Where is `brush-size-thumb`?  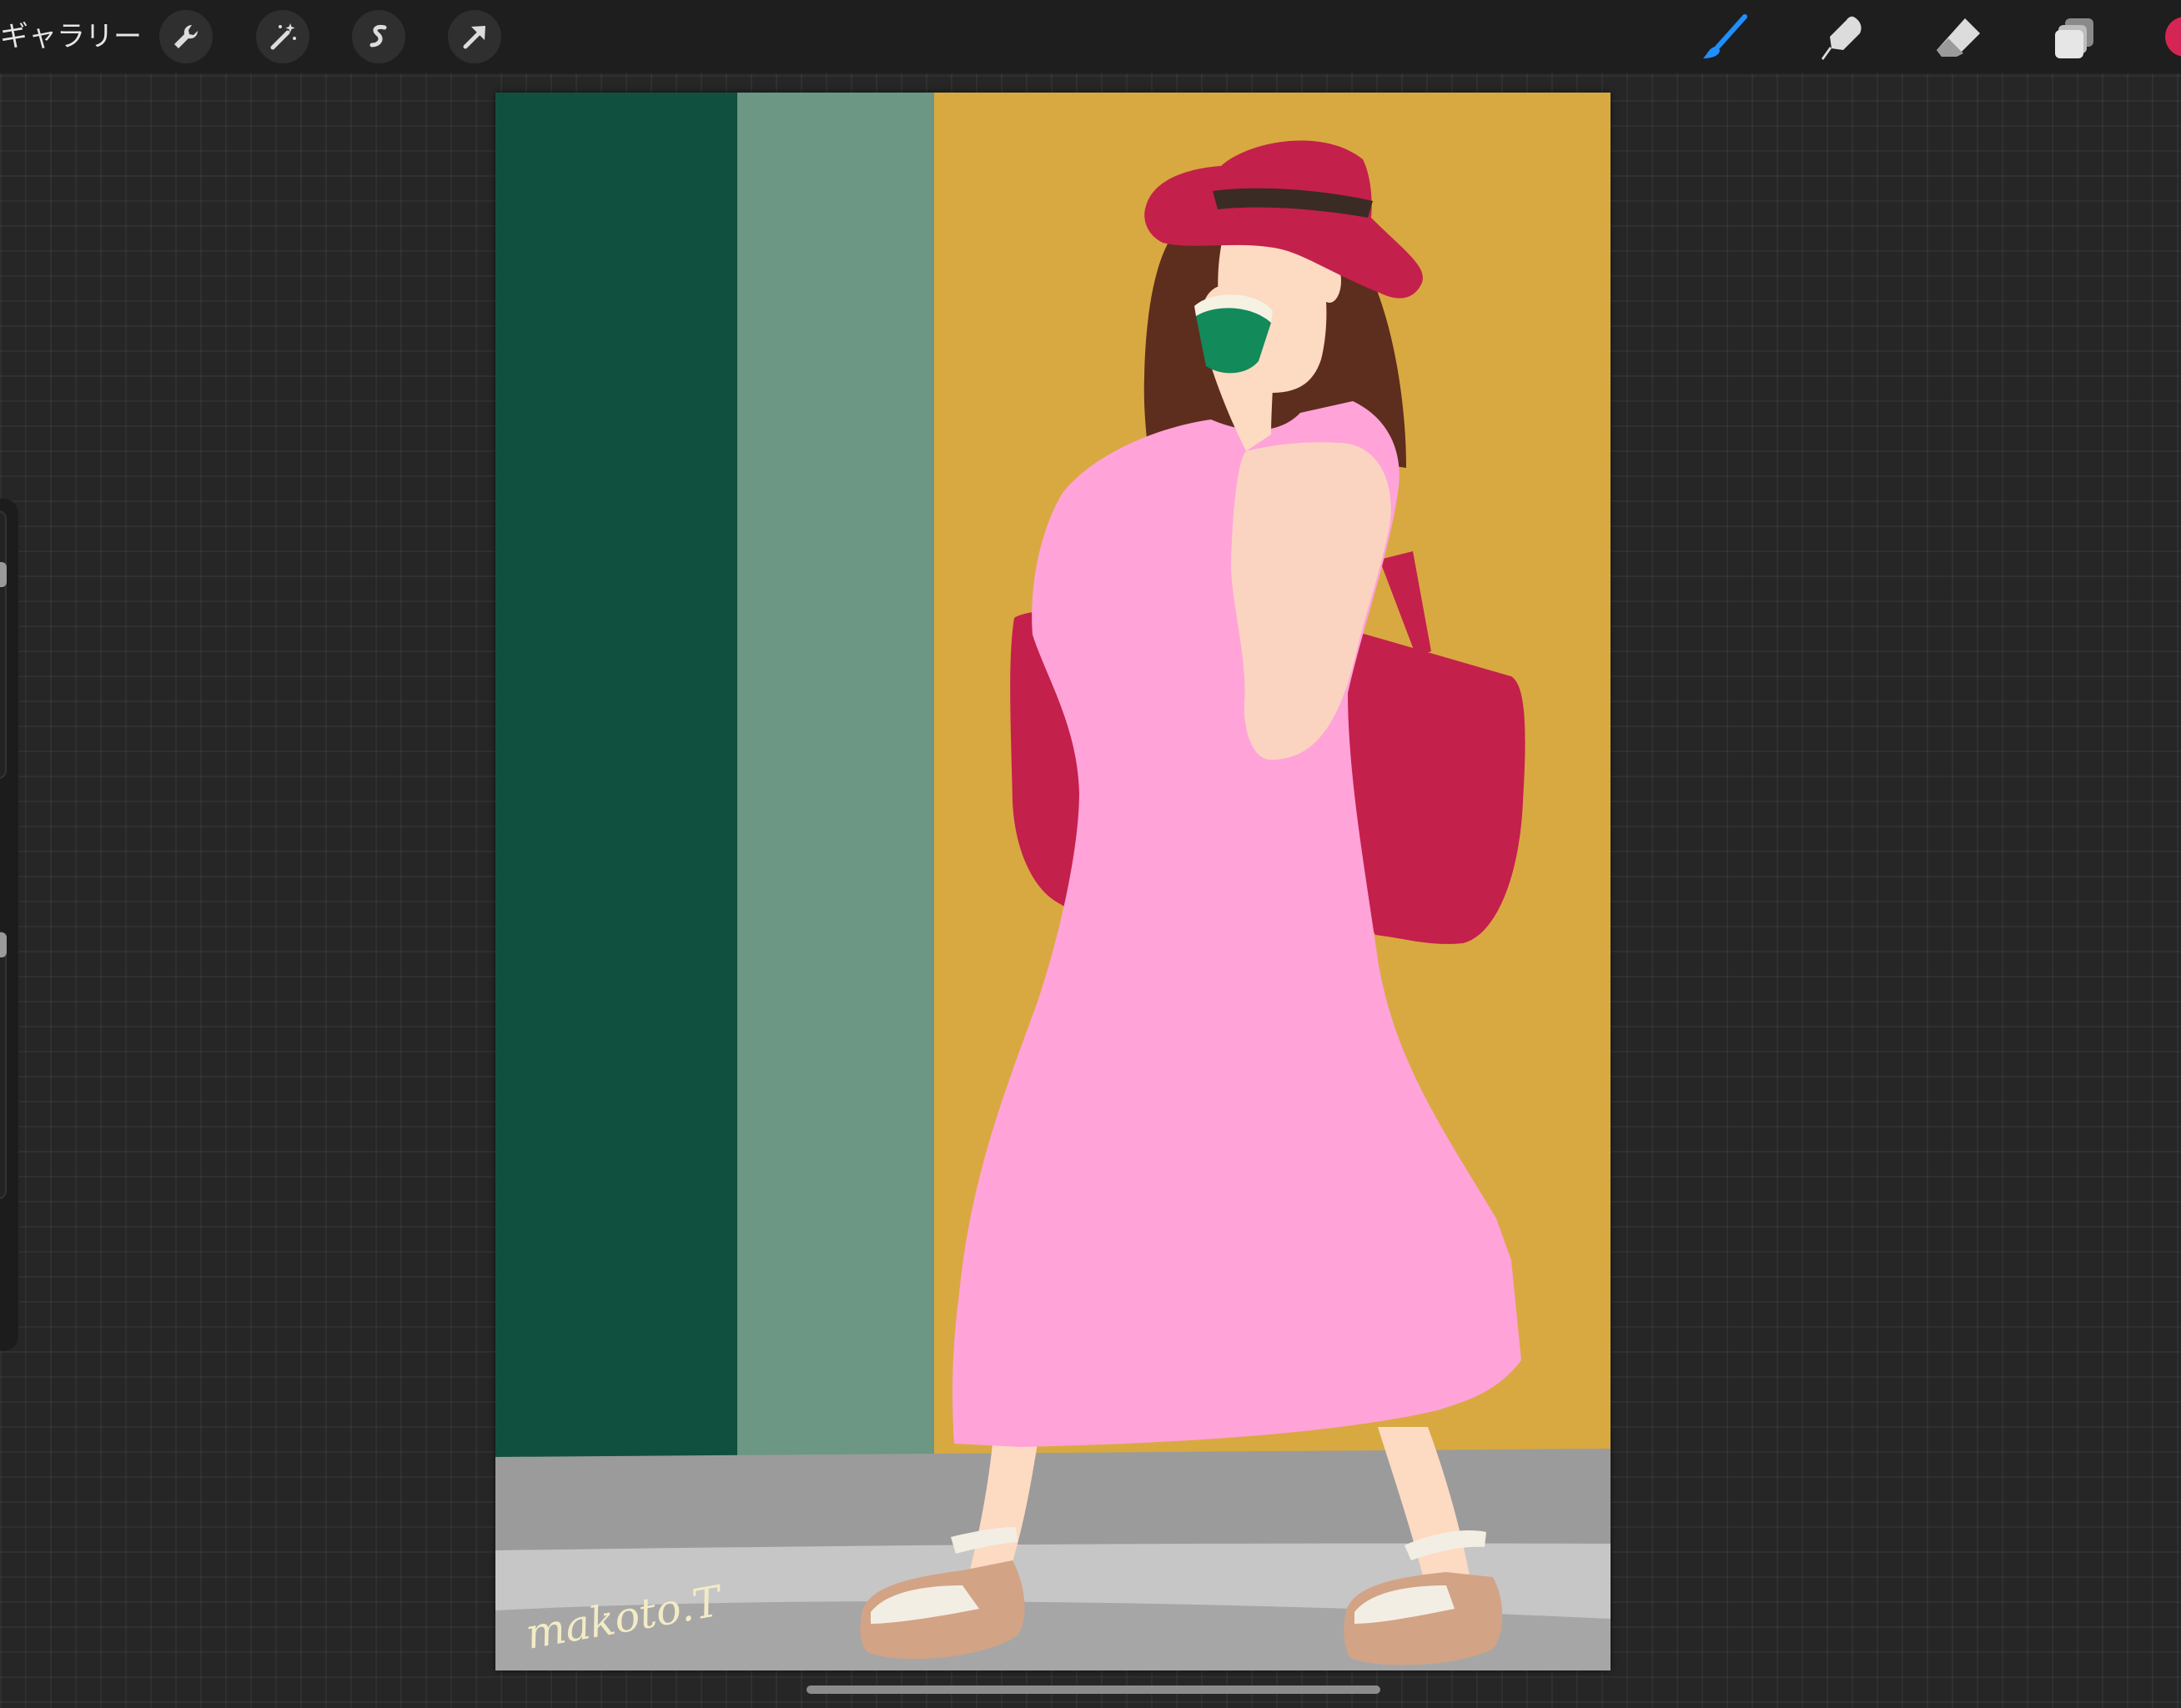
brush-size-thumb is located at coordinates (3, 574).